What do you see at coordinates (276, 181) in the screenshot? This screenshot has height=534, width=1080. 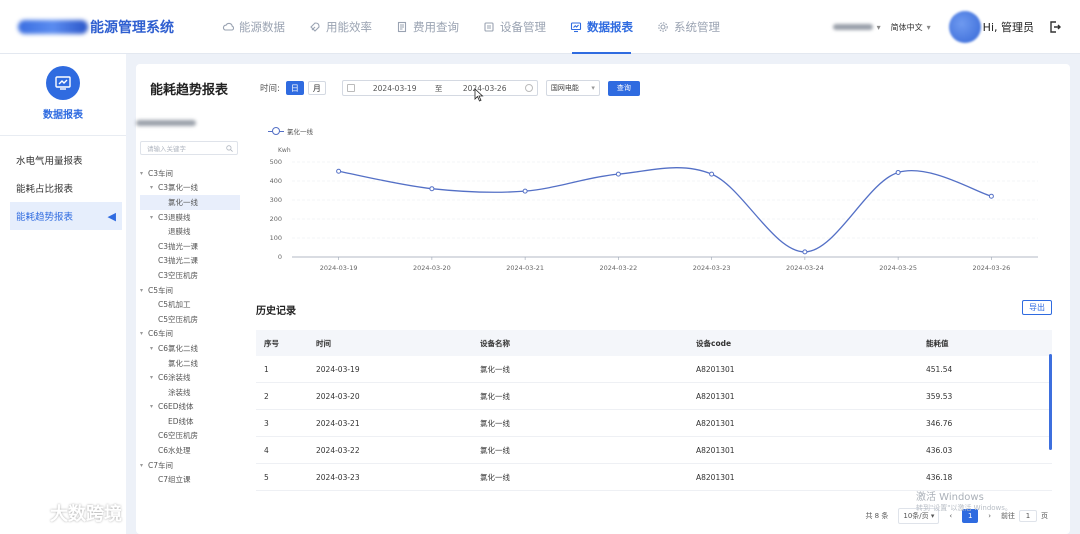 I see `y-tick-label: 400` at bounding box center [276, 181].